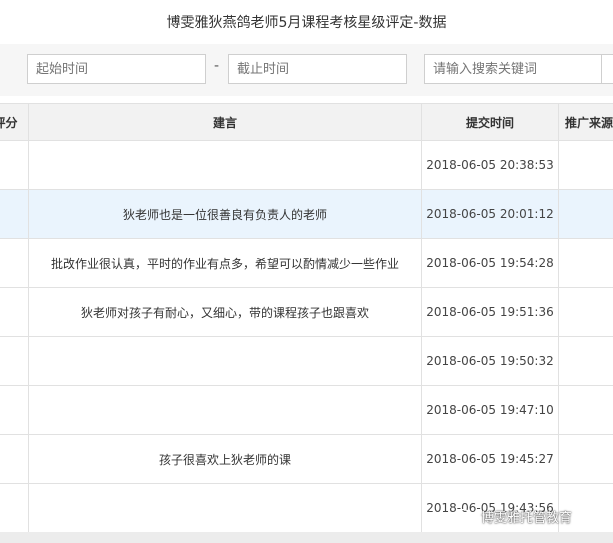 This screenshot has height=543, width=613. I want to click on table-row: 2018-06-05 19:50:32, so click(306, 361).